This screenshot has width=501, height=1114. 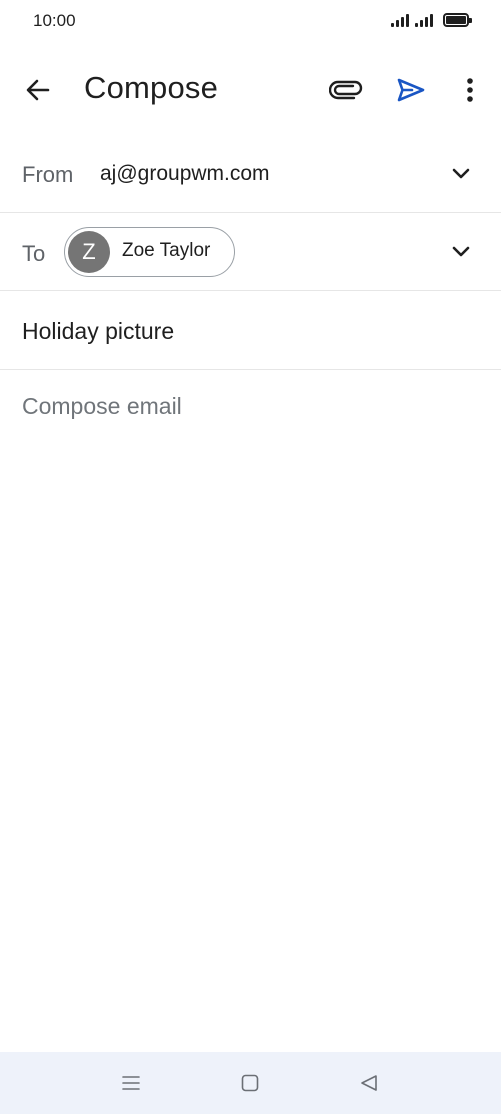 What do you see at coordinates (151, 87) in the screenshot?
I see `page-title: Compose` at bounding box center [151, 87].